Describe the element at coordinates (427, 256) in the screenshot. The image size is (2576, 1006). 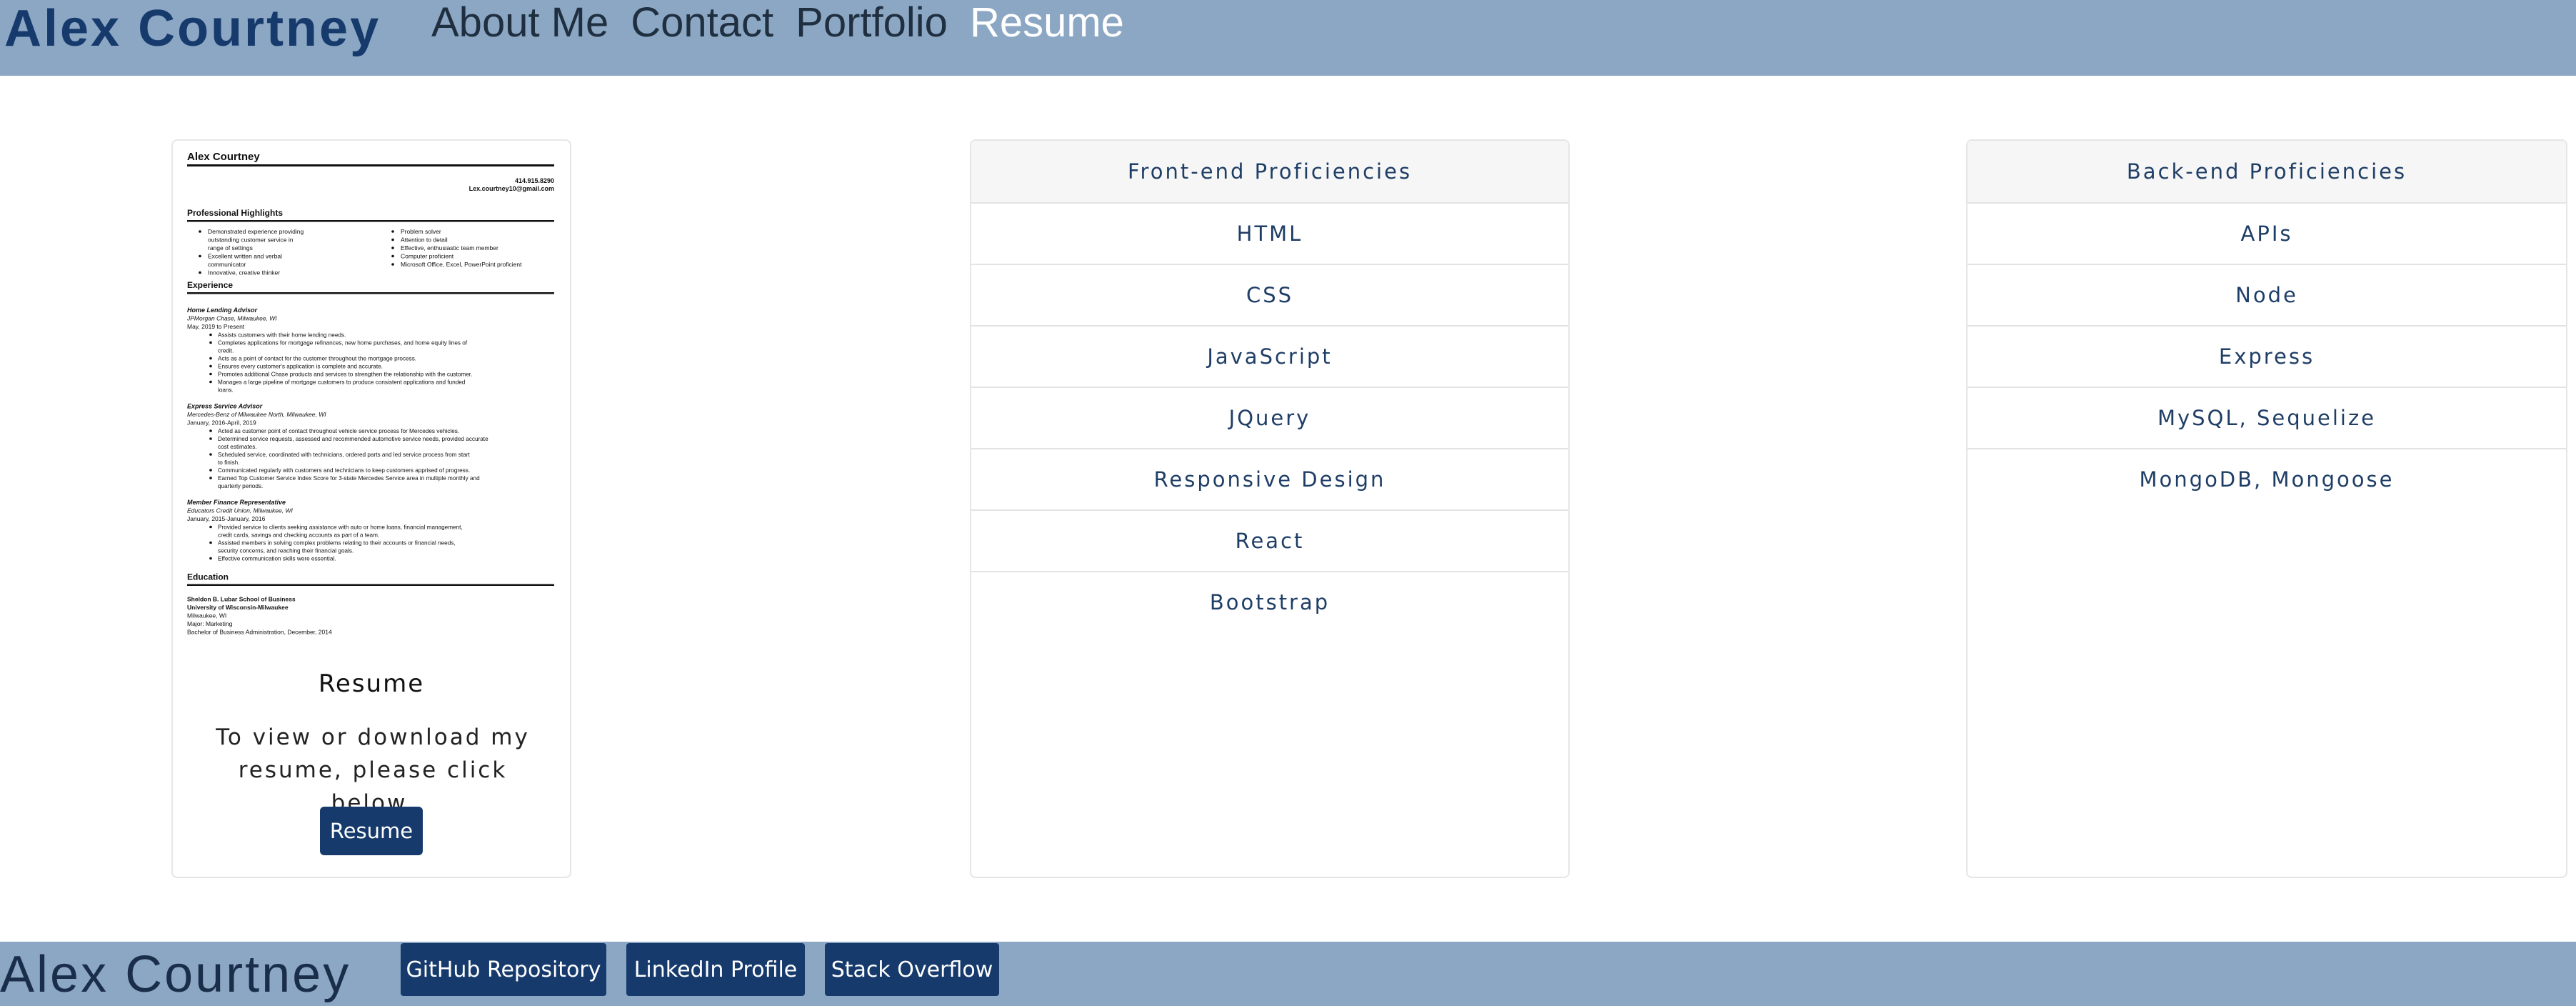
I see `resume-doc-text: Computer proficient` at that location.